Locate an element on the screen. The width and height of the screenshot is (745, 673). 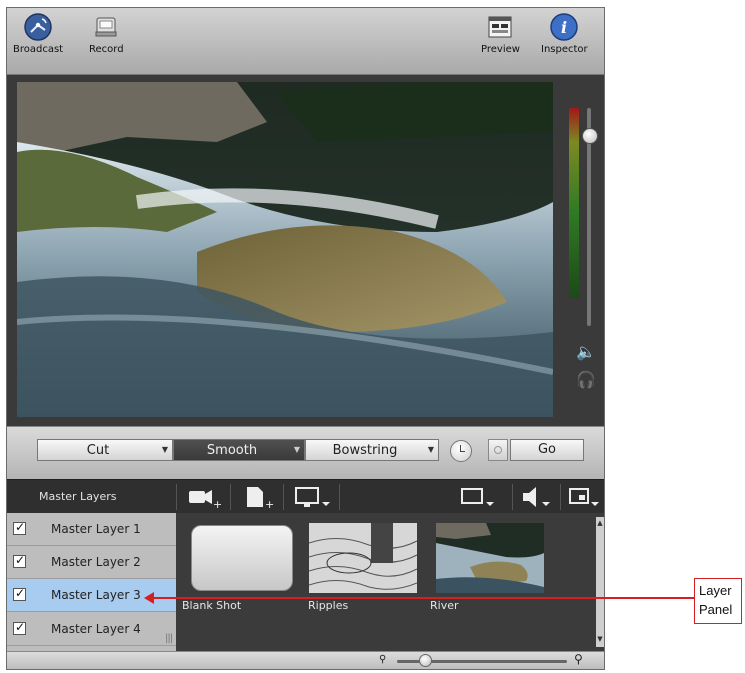
broadcast-label: Broadcast is located at coordinates (38, 49).